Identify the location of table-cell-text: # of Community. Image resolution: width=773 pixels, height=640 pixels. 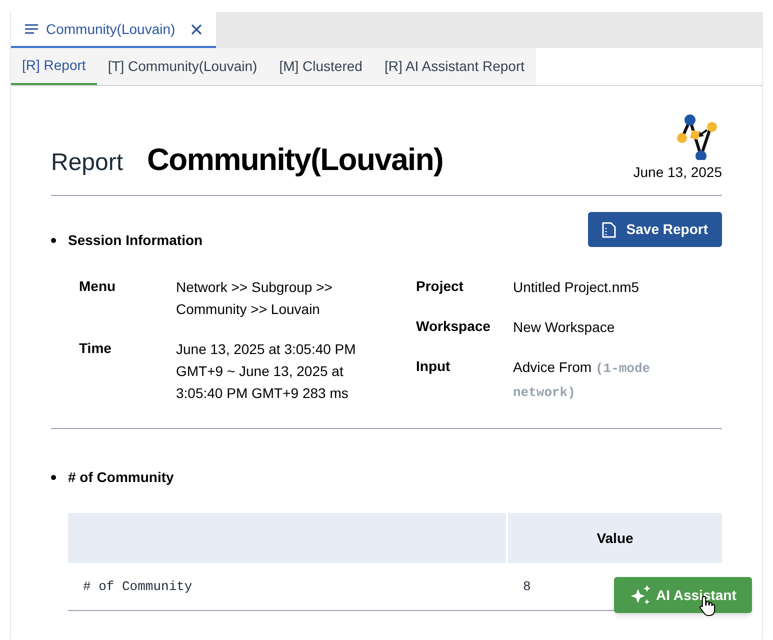
(138, 587).